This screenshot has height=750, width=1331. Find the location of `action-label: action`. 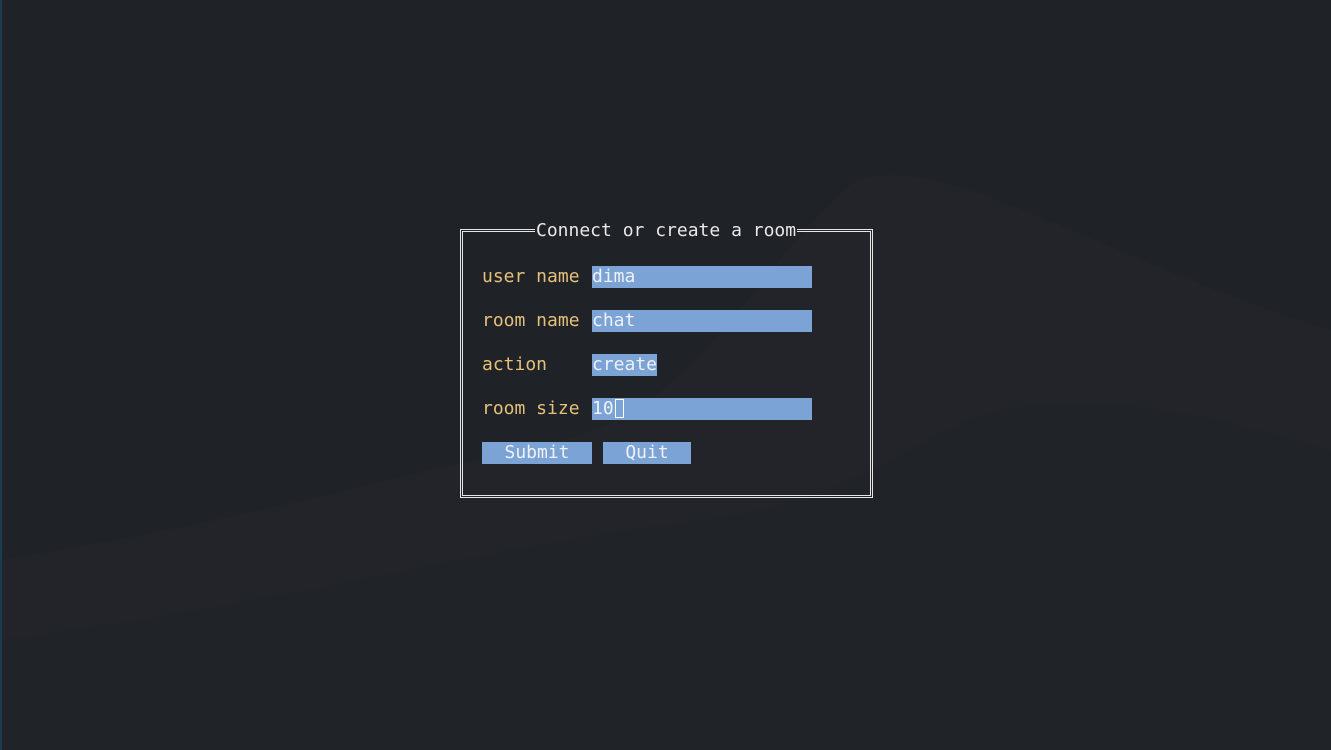

action-label: action is located at coordinates (515, 364).